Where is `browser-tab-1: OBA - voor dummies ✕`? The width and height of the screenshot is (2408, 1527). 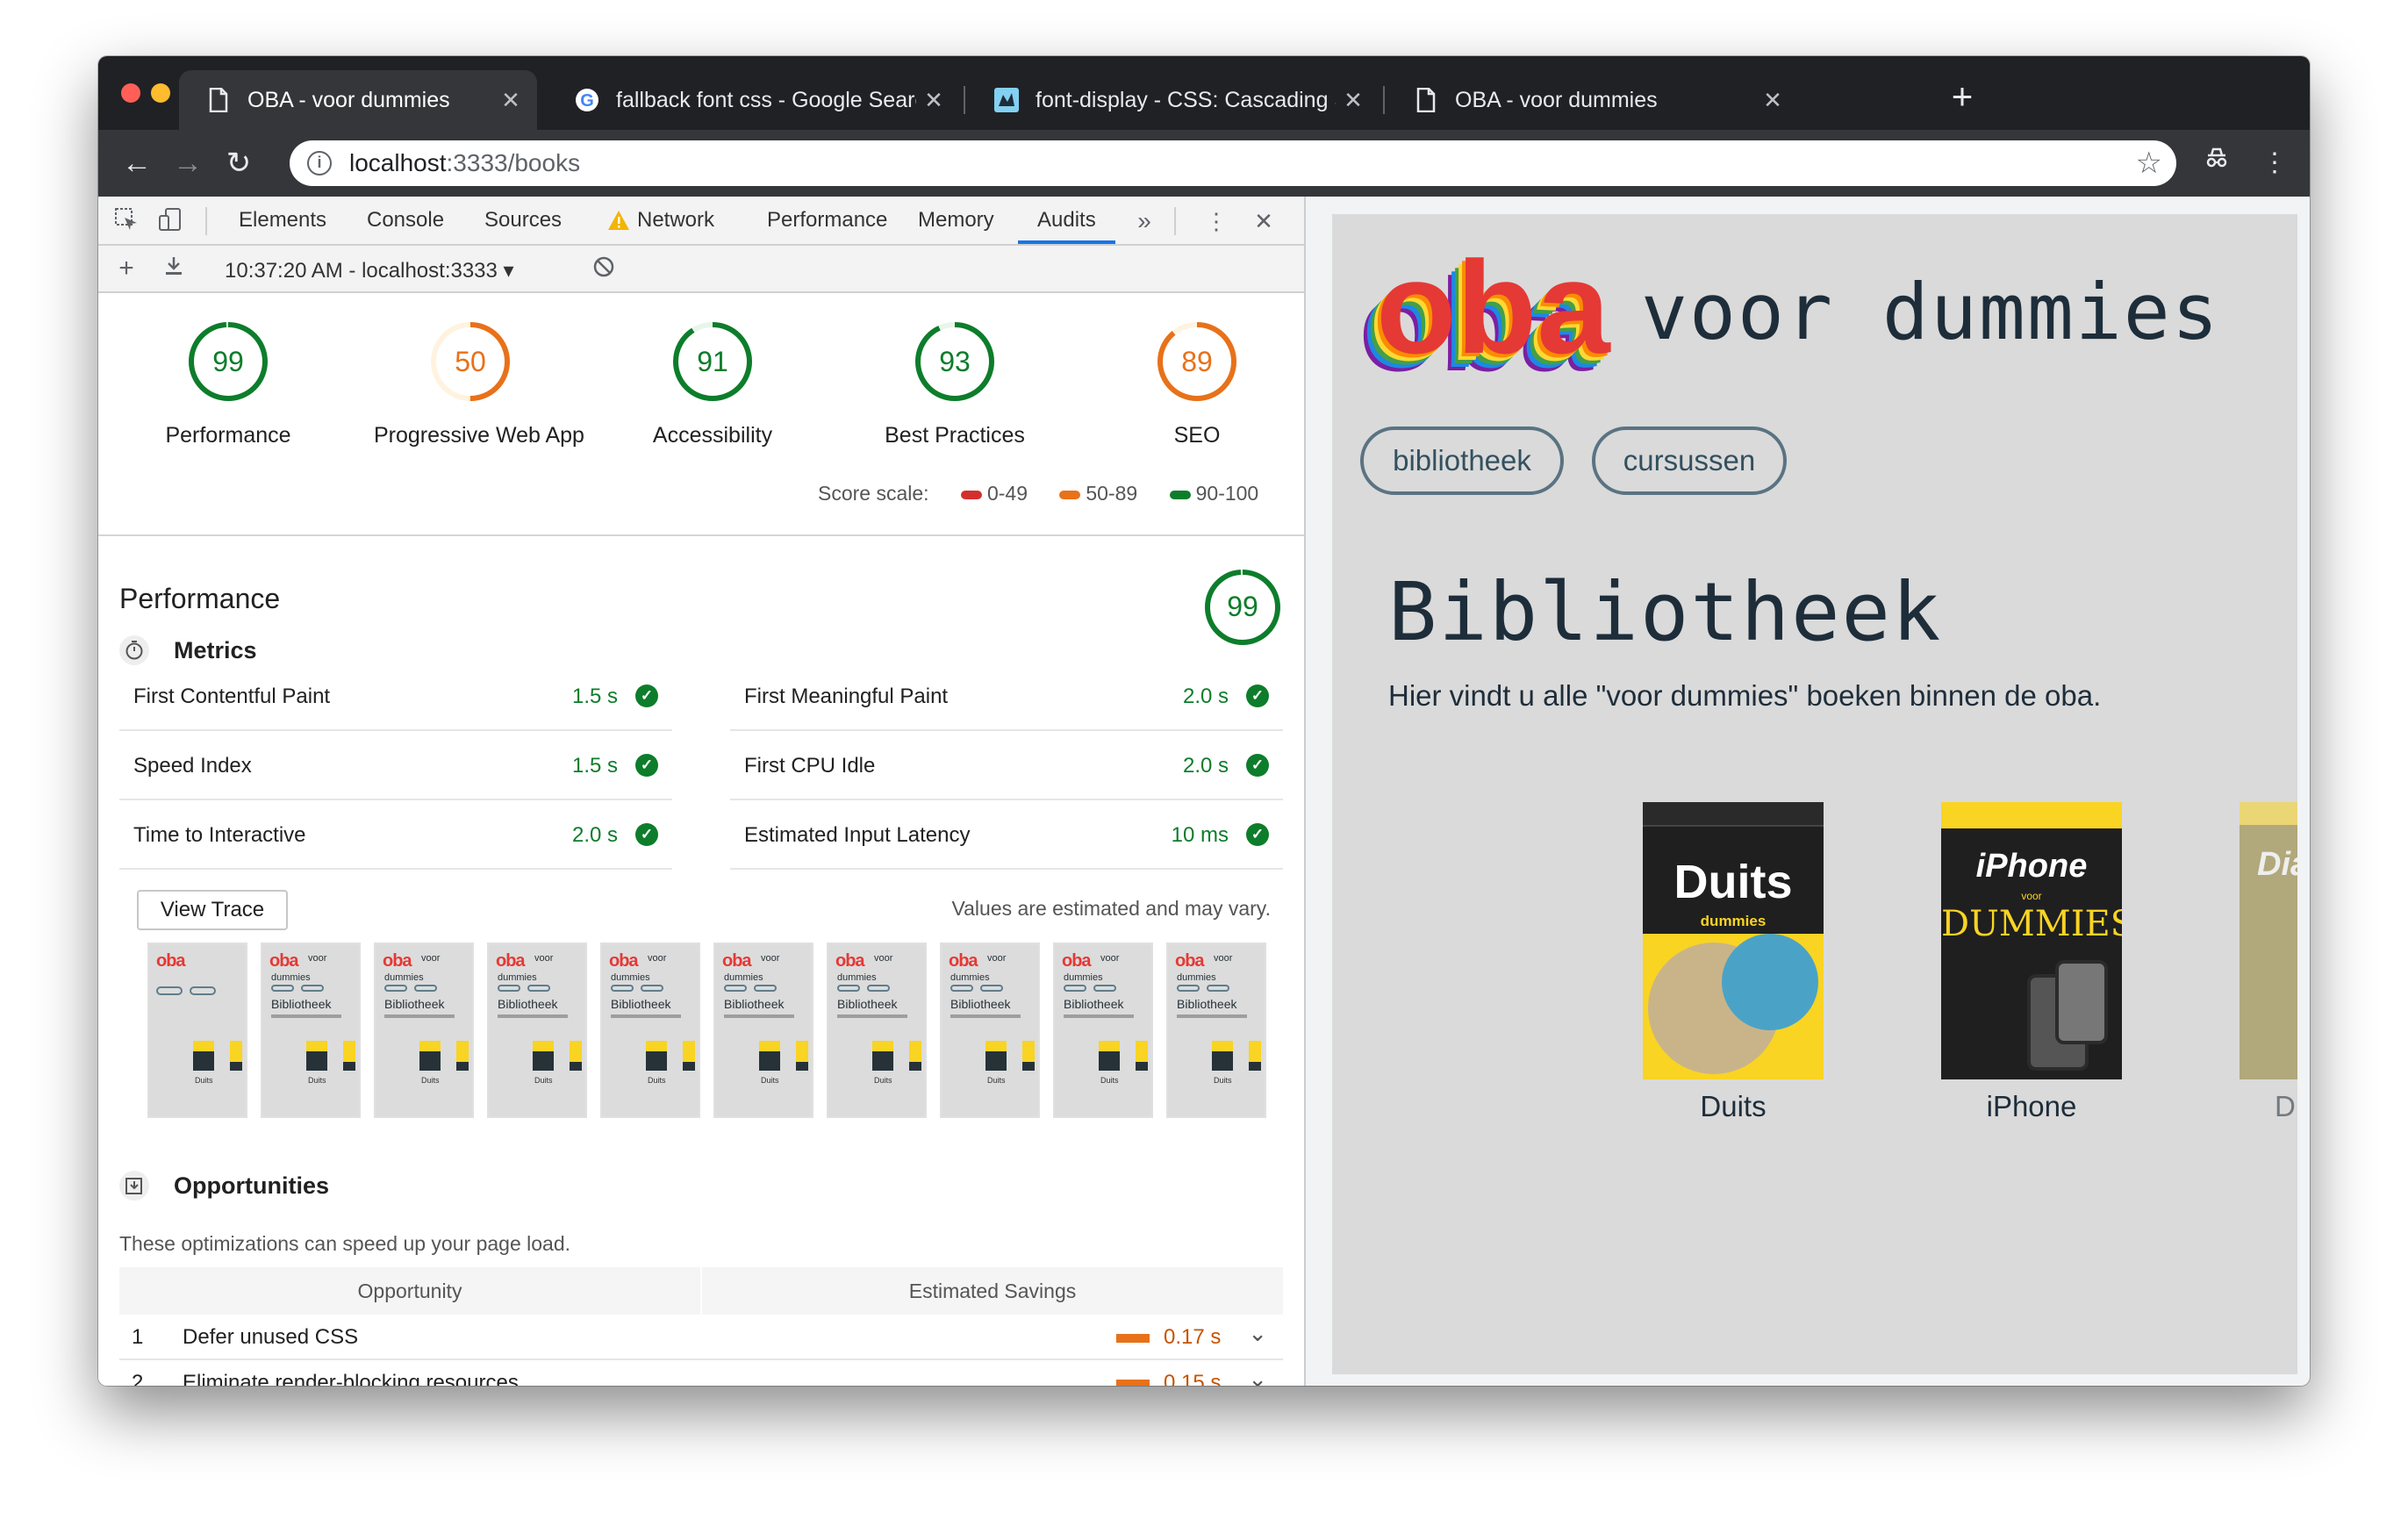 browser-tab-1: OBA - voor dummies ✕ is located at coordinates (358, 100).